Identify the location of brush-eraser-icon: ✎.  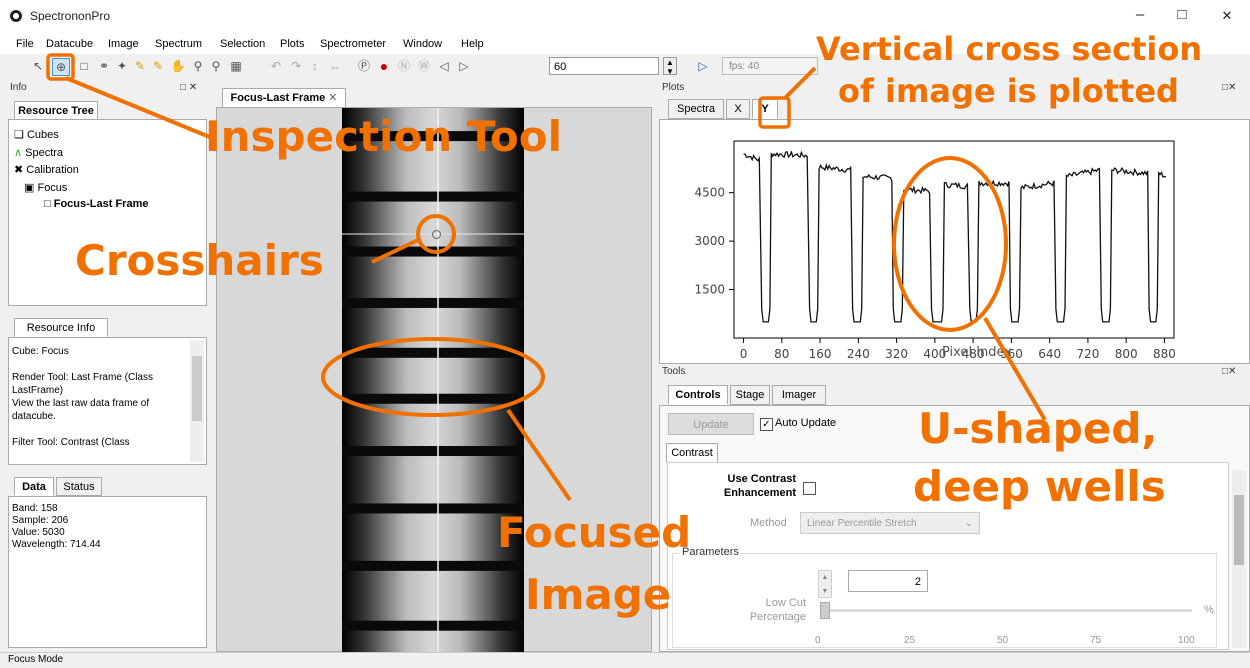
(158, 66).